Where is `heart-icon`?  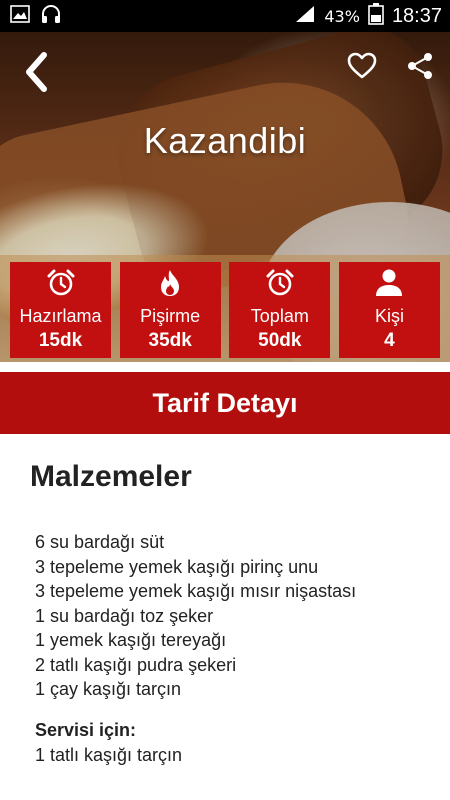
heart-icon is located at coordinates (362, 65).